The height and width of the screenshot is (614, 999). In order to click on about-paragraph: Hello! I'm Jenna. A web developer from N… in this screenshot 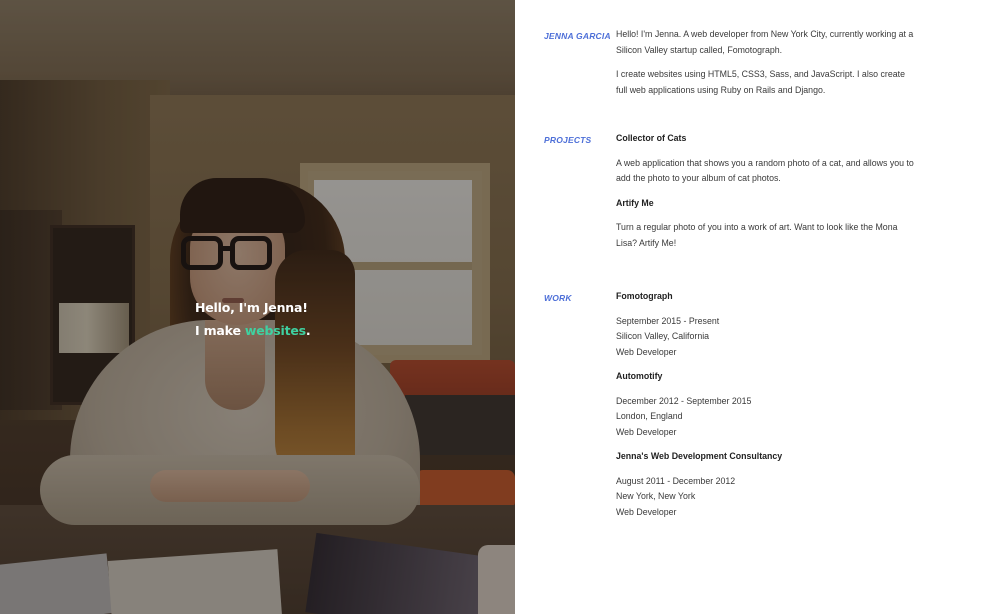, I will do `click(765, 42)`.